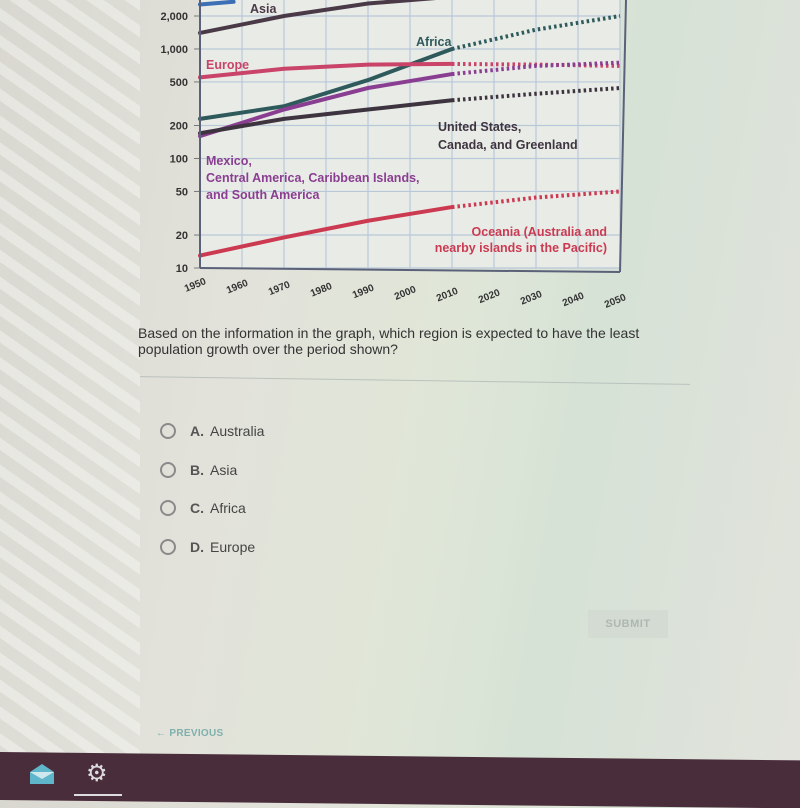 Image resolution: width=800 pixels, height=808 pixels. I want to click on x-tick-label: 2020, so click(489, 296).